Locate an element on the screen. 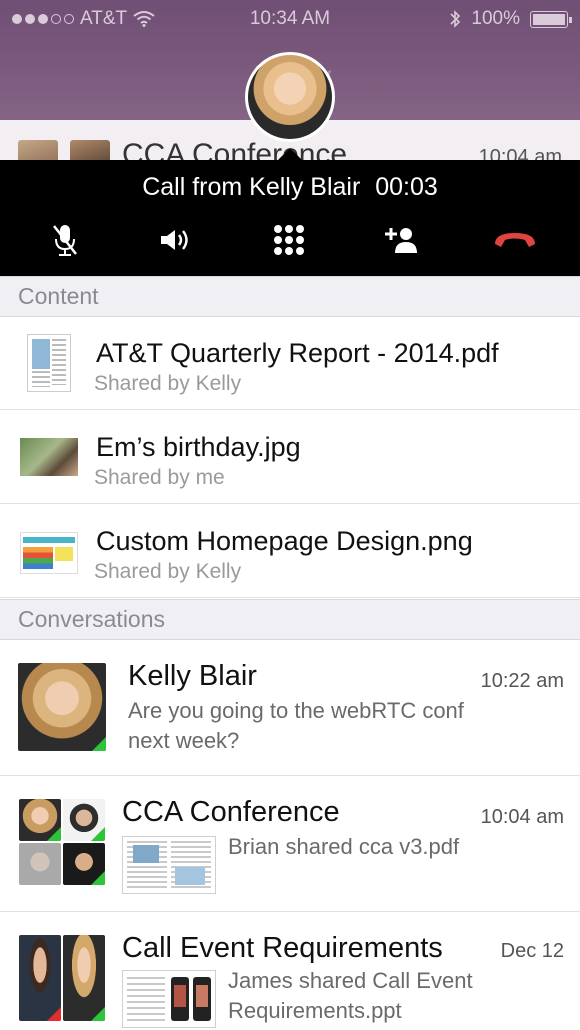  keypad-button is located at coordinates (289, 240).